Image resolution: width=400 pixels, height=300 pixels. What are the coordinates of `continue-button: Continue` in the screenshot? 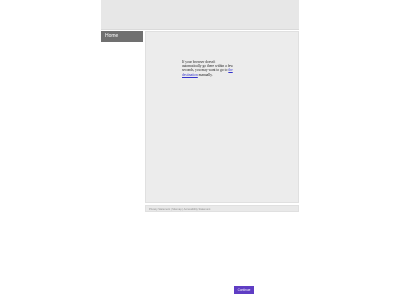 It's located at (244, 290).